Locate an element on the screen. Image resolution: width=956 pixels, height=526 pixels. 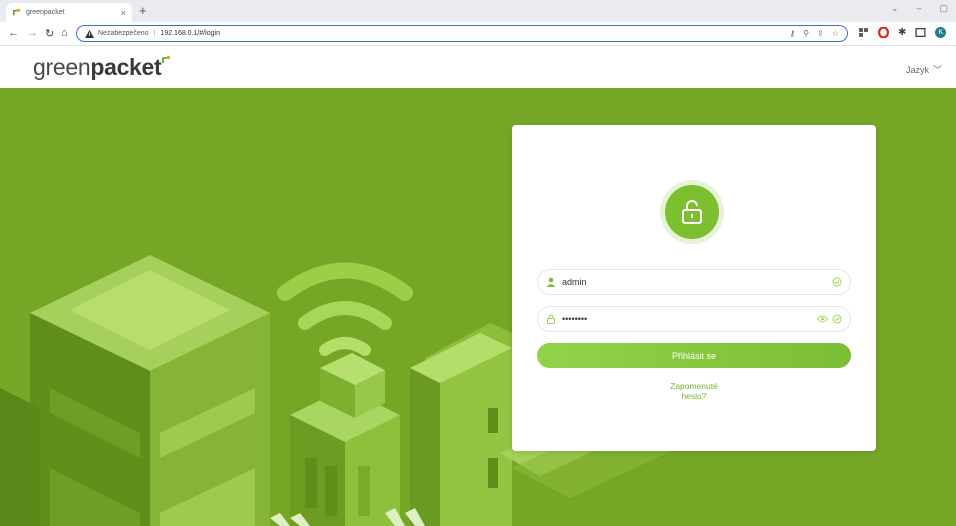
minimize-icon: – is located at coordinates (918, 8).